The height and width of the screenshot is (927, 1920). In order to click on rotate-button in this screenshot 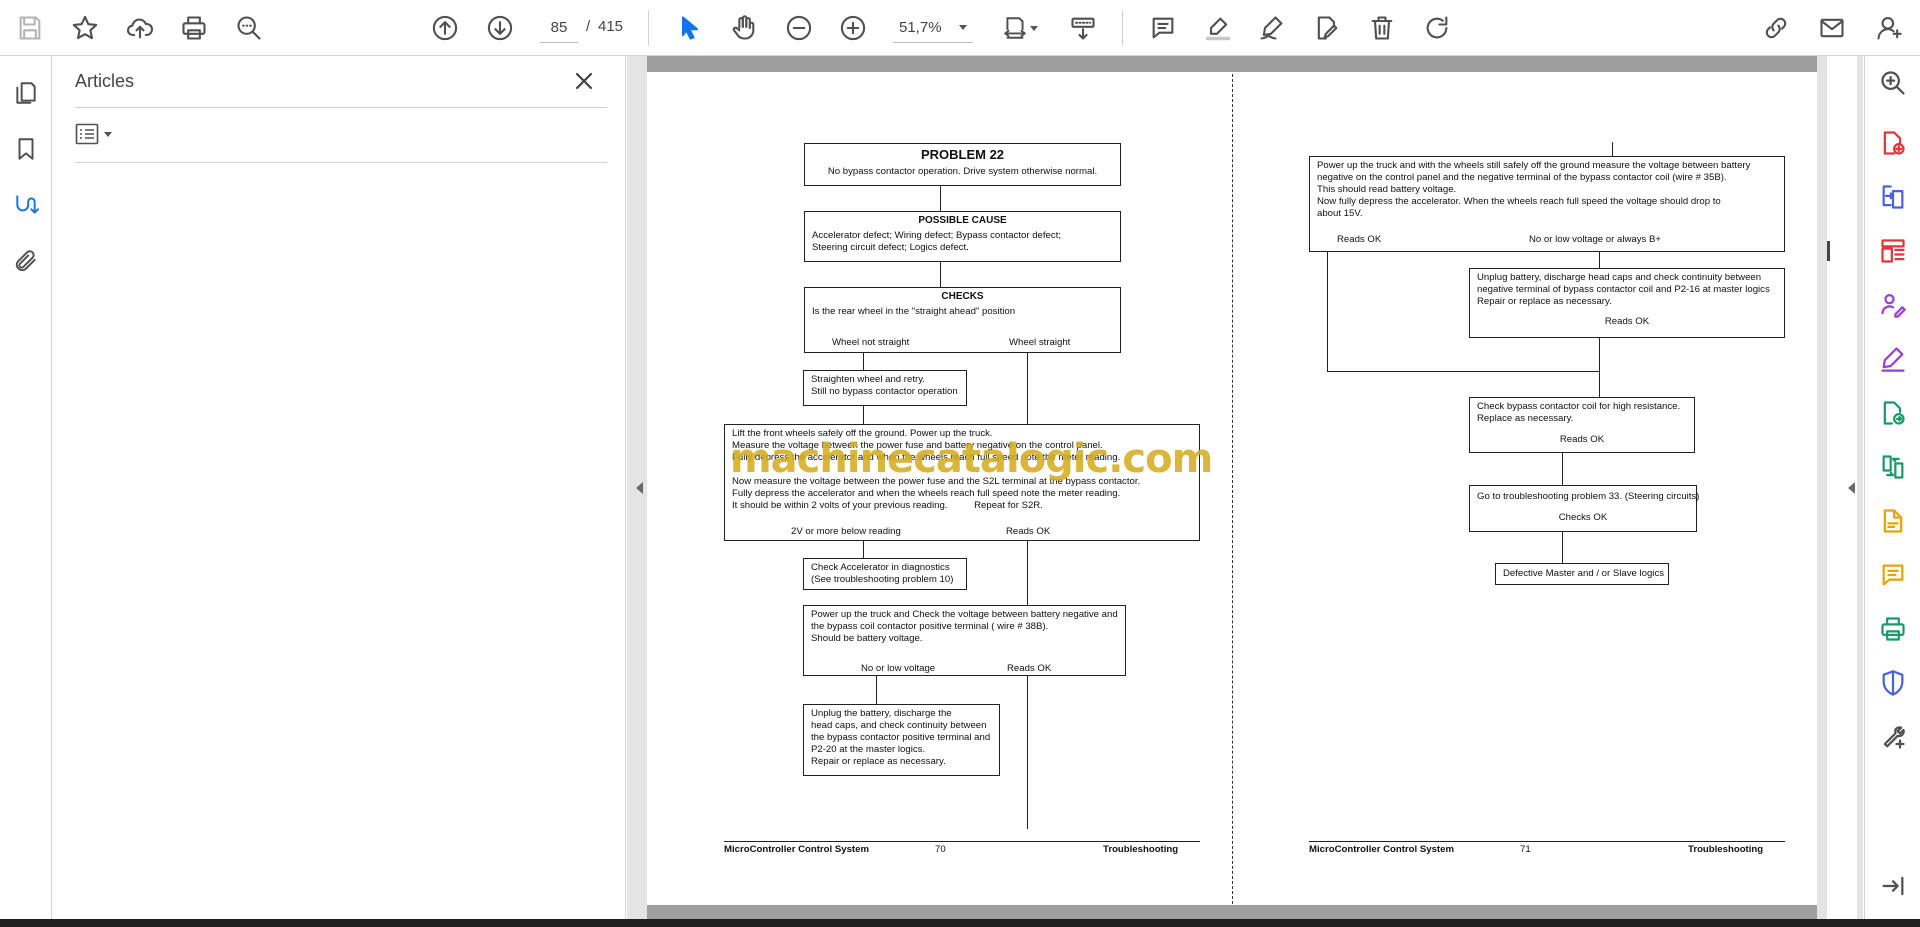, I will do `click(1437, 28)`.